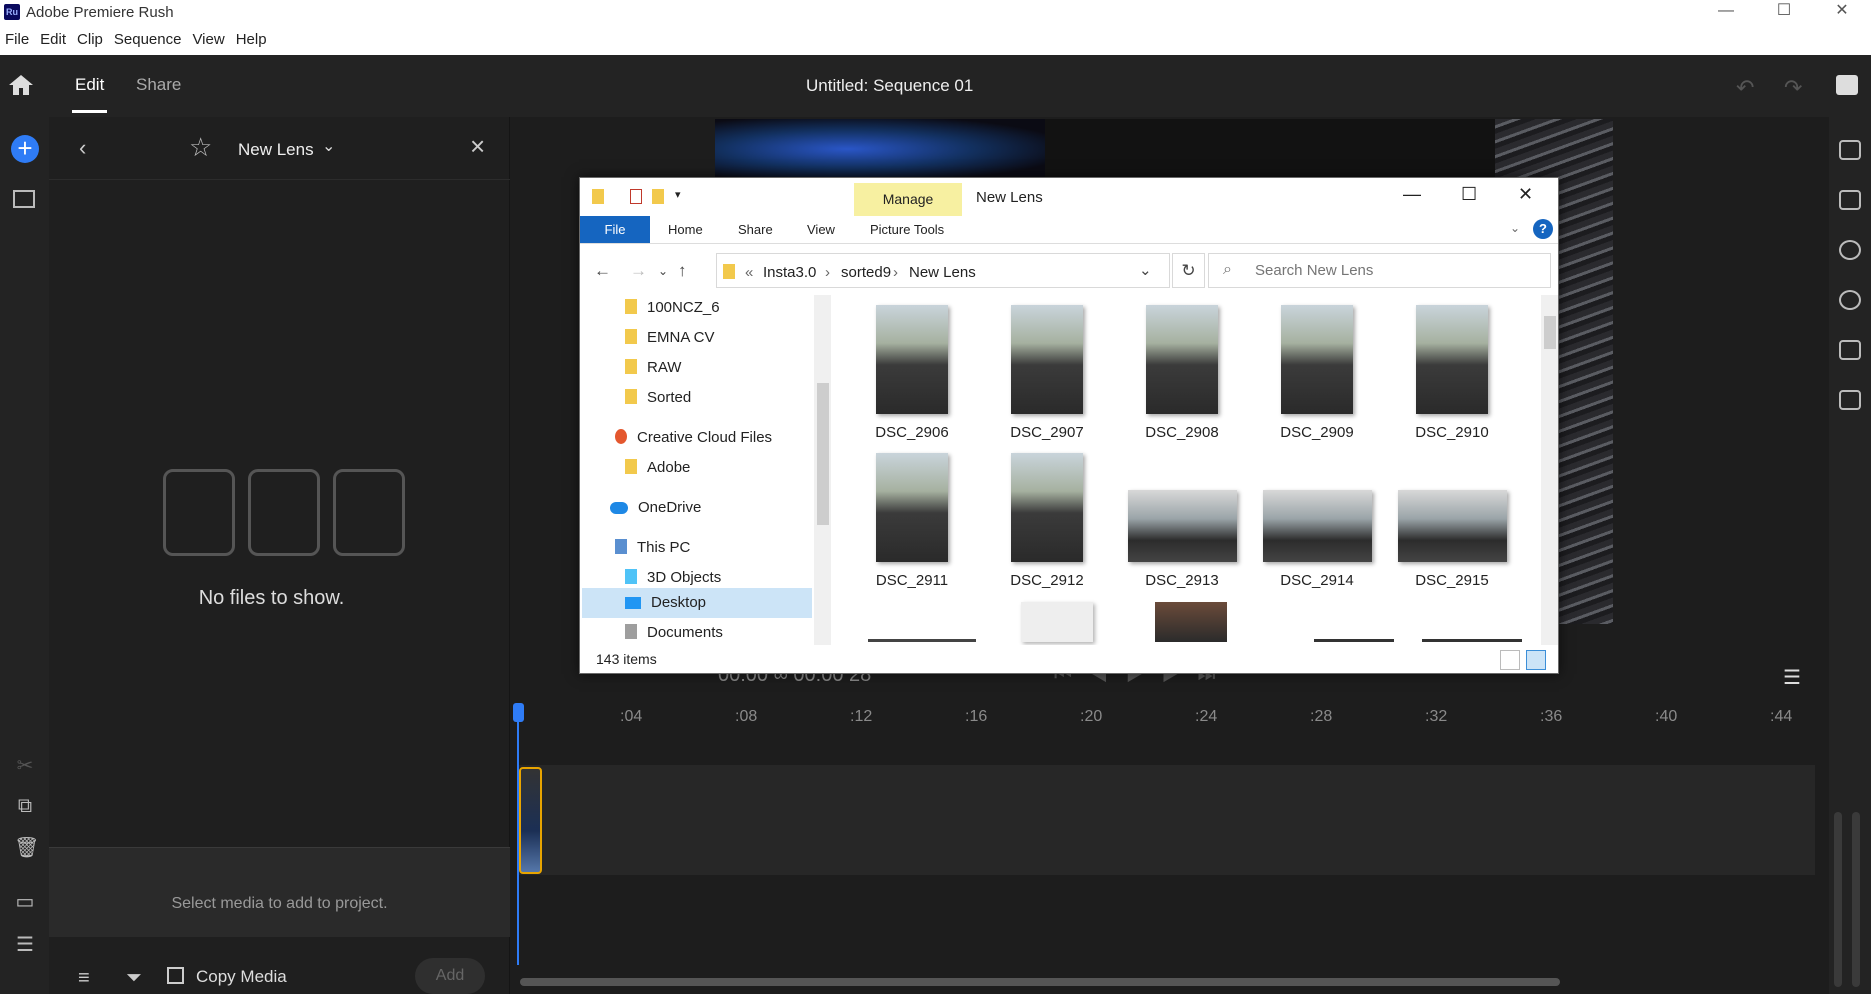 The image size is (1871, 994). What do you see at coordinates (92, 39) in the screenshot?
I see `menu-clip: Clip` at bounding box center [92, 39].